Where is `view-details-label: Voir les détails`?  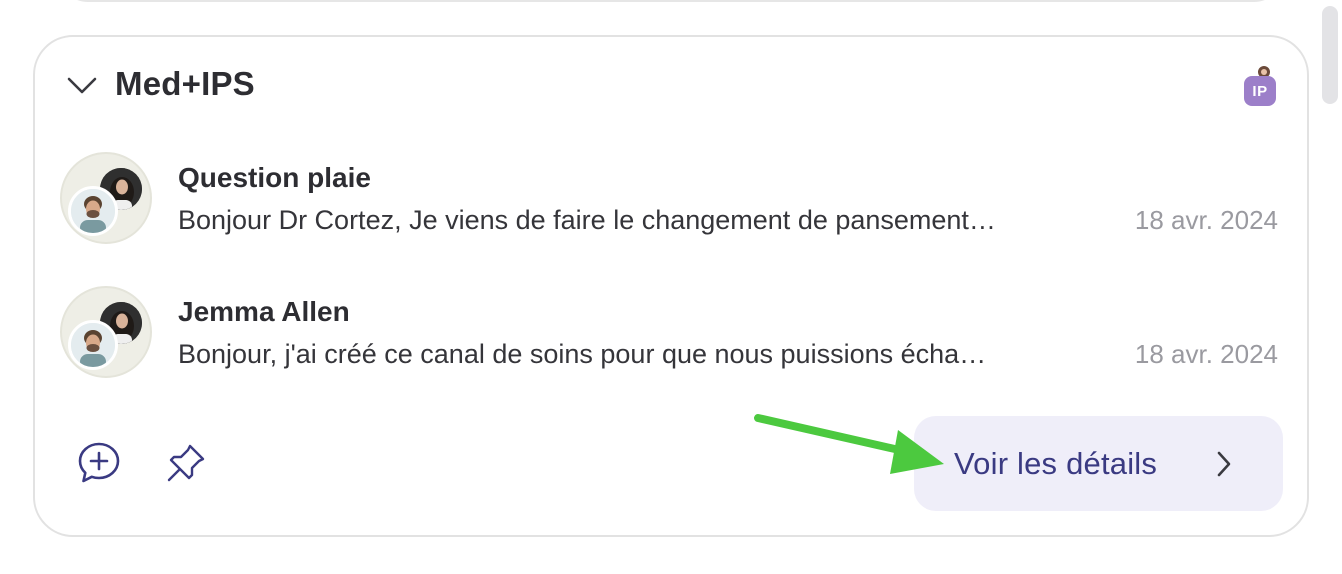
view-details-label: Voir les détails is located at coordinates (1056, 463).